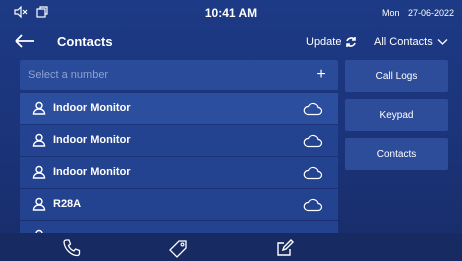  I want to click on phone-icon, so click(72, 248).